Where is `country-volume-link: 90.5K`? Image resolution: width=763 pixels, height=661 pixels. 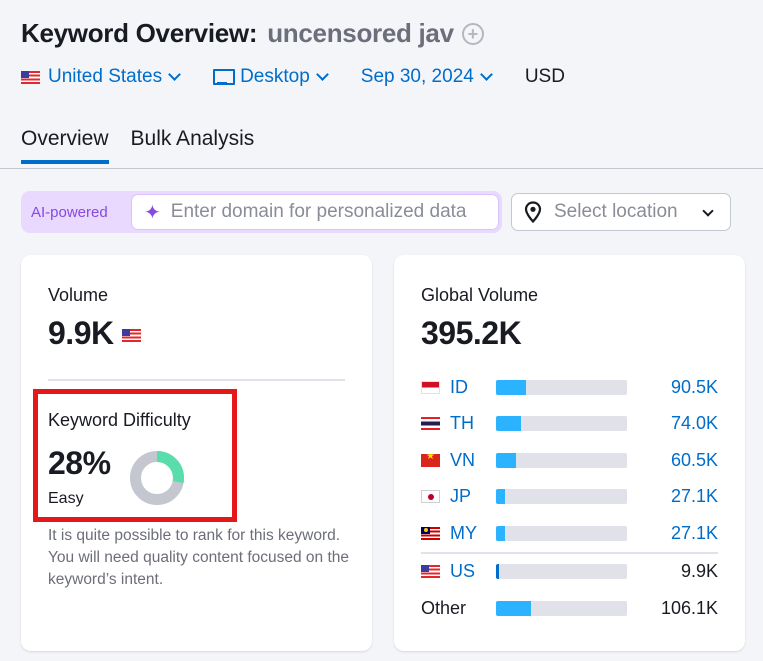
country-volume-link: 90.5K is located at coordinates (694, 387).